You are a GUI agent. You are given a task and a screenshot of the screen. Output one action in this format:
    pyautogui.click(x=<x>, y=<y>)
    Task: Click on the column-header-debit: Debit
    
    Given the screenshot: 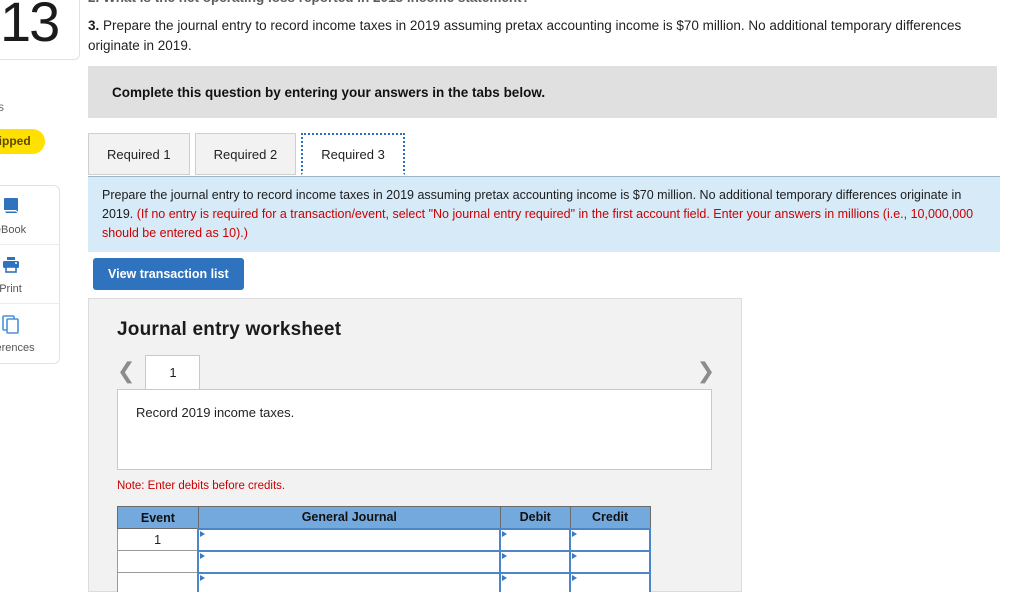 What is the action you would take?
    pyautogui.click(x=535, y=517)
    